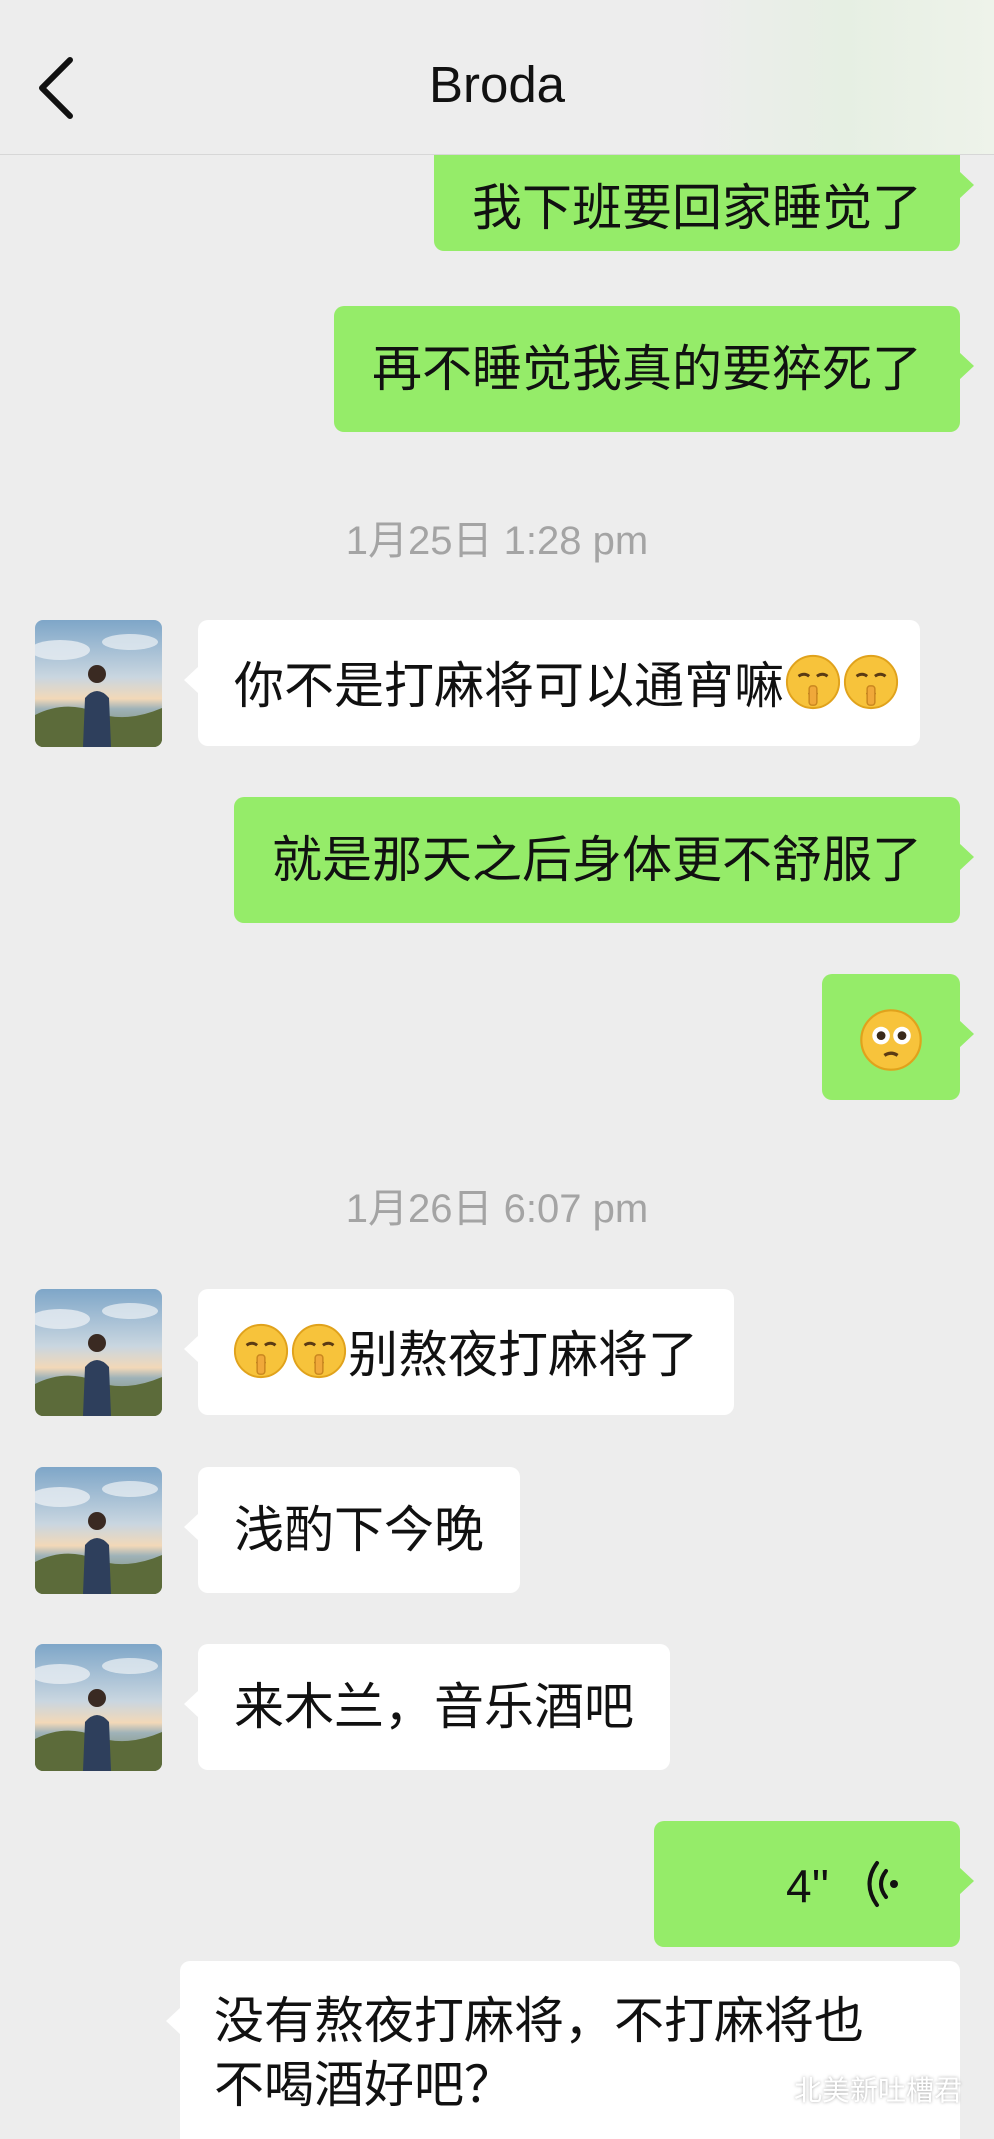  What do you see at coordinates (434, 1707) in the screenshot?
I see `message-text: 来木兰，音乐酒吧` at bounding box center [434, 1707].